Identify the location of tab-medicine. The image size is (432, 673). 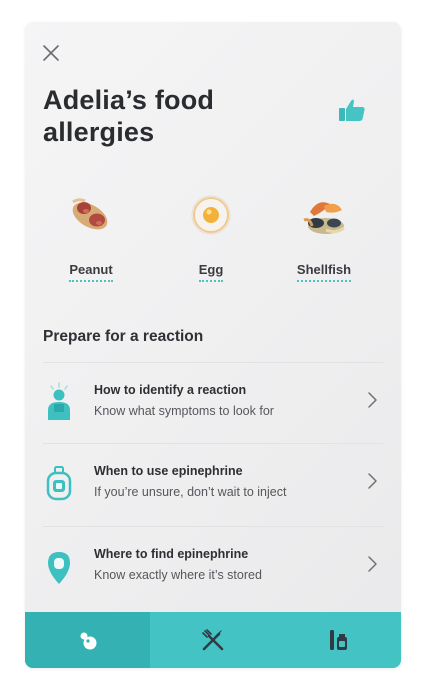
(338, 640).